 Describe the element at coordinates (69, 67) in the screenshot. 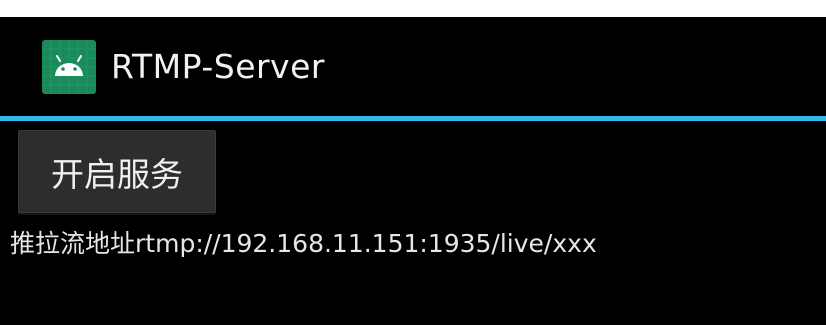

I see `android-icon` at that location.